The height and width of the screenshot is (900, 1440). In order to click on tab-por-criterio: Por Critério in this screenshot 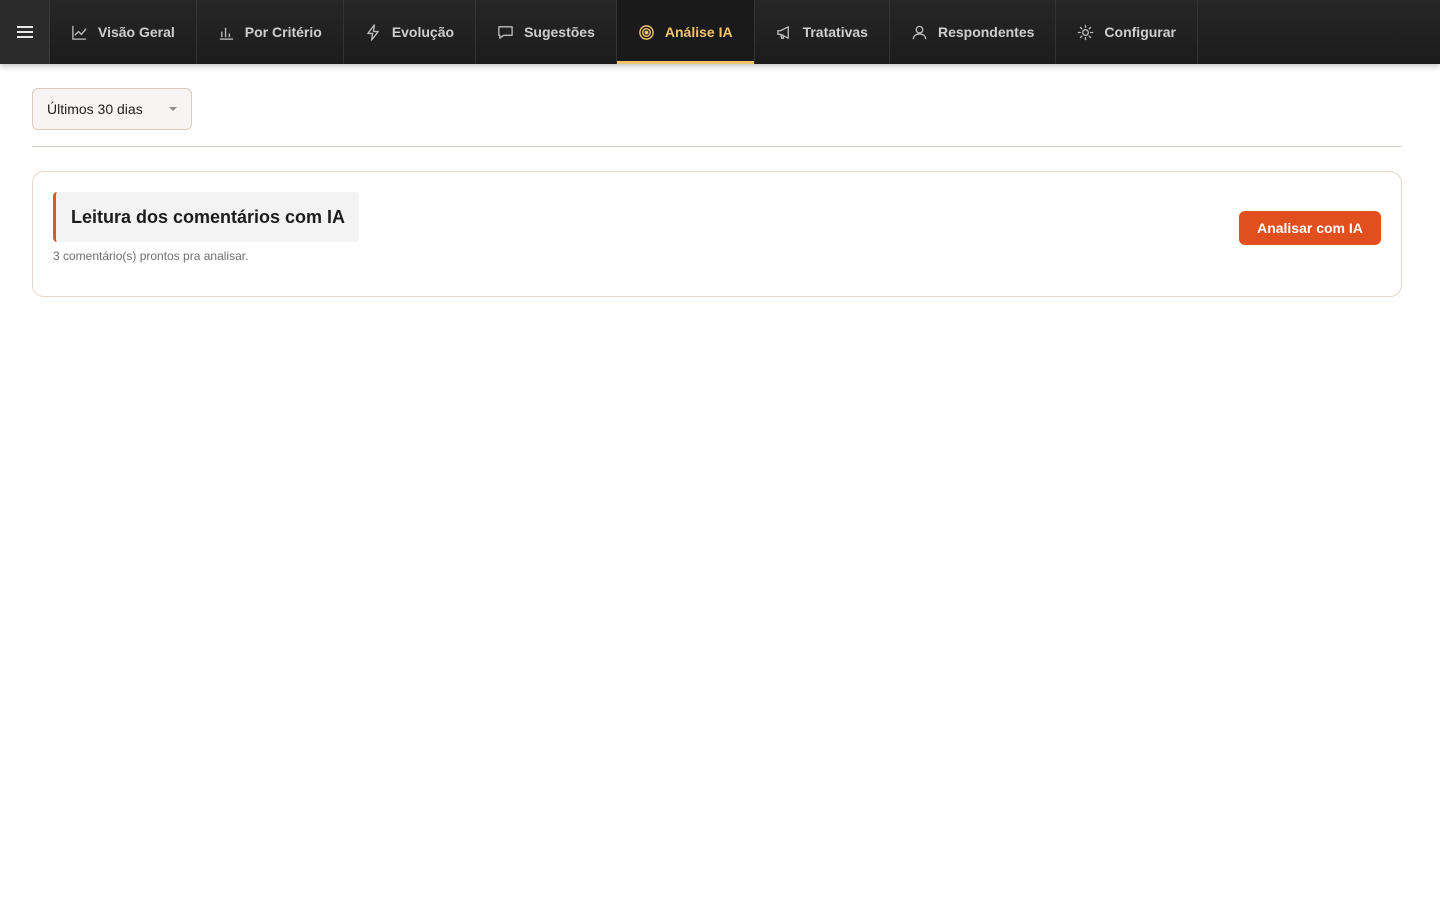, I will do `click(270, 32)`.